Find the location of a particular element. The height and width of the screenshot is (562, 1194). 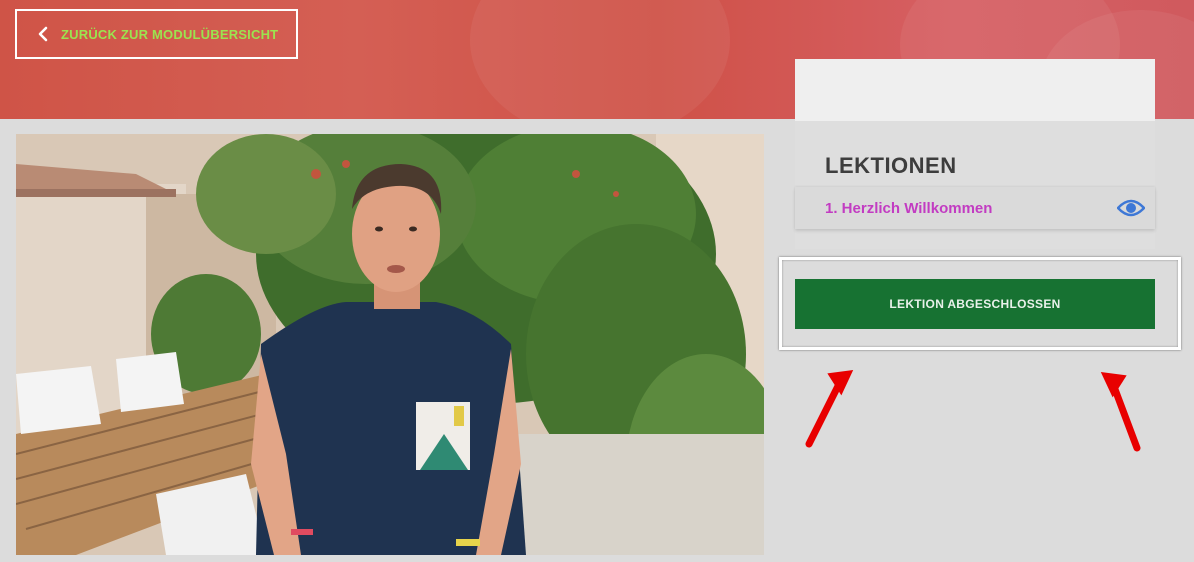

complete-lesson-button: LEKTION ABGESCHLOSSEN is located at coordinates (975, 304).